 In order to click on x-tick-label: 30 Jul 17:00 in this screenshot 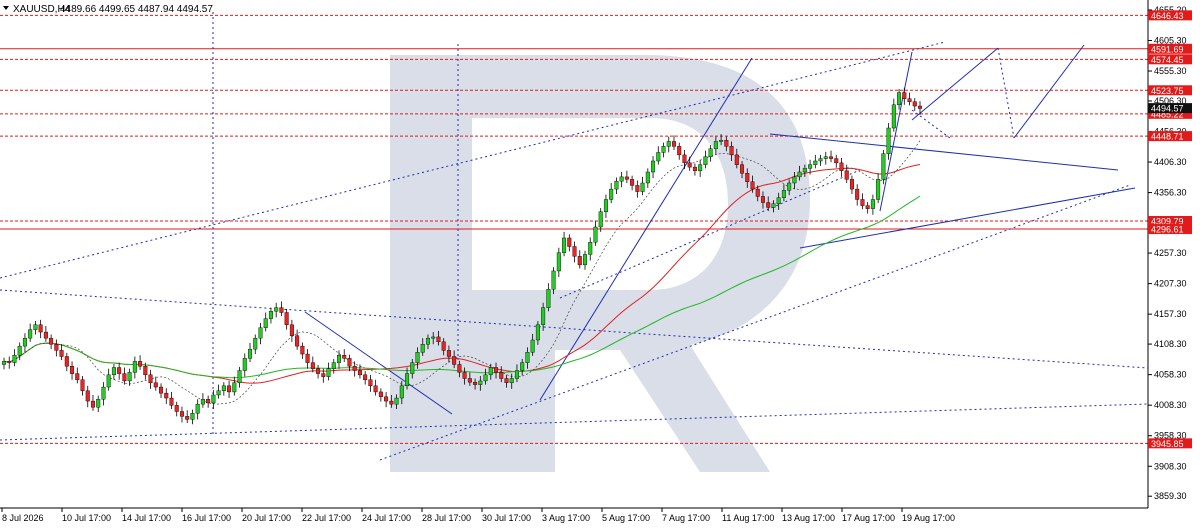, I will do `click(506, 518)`.